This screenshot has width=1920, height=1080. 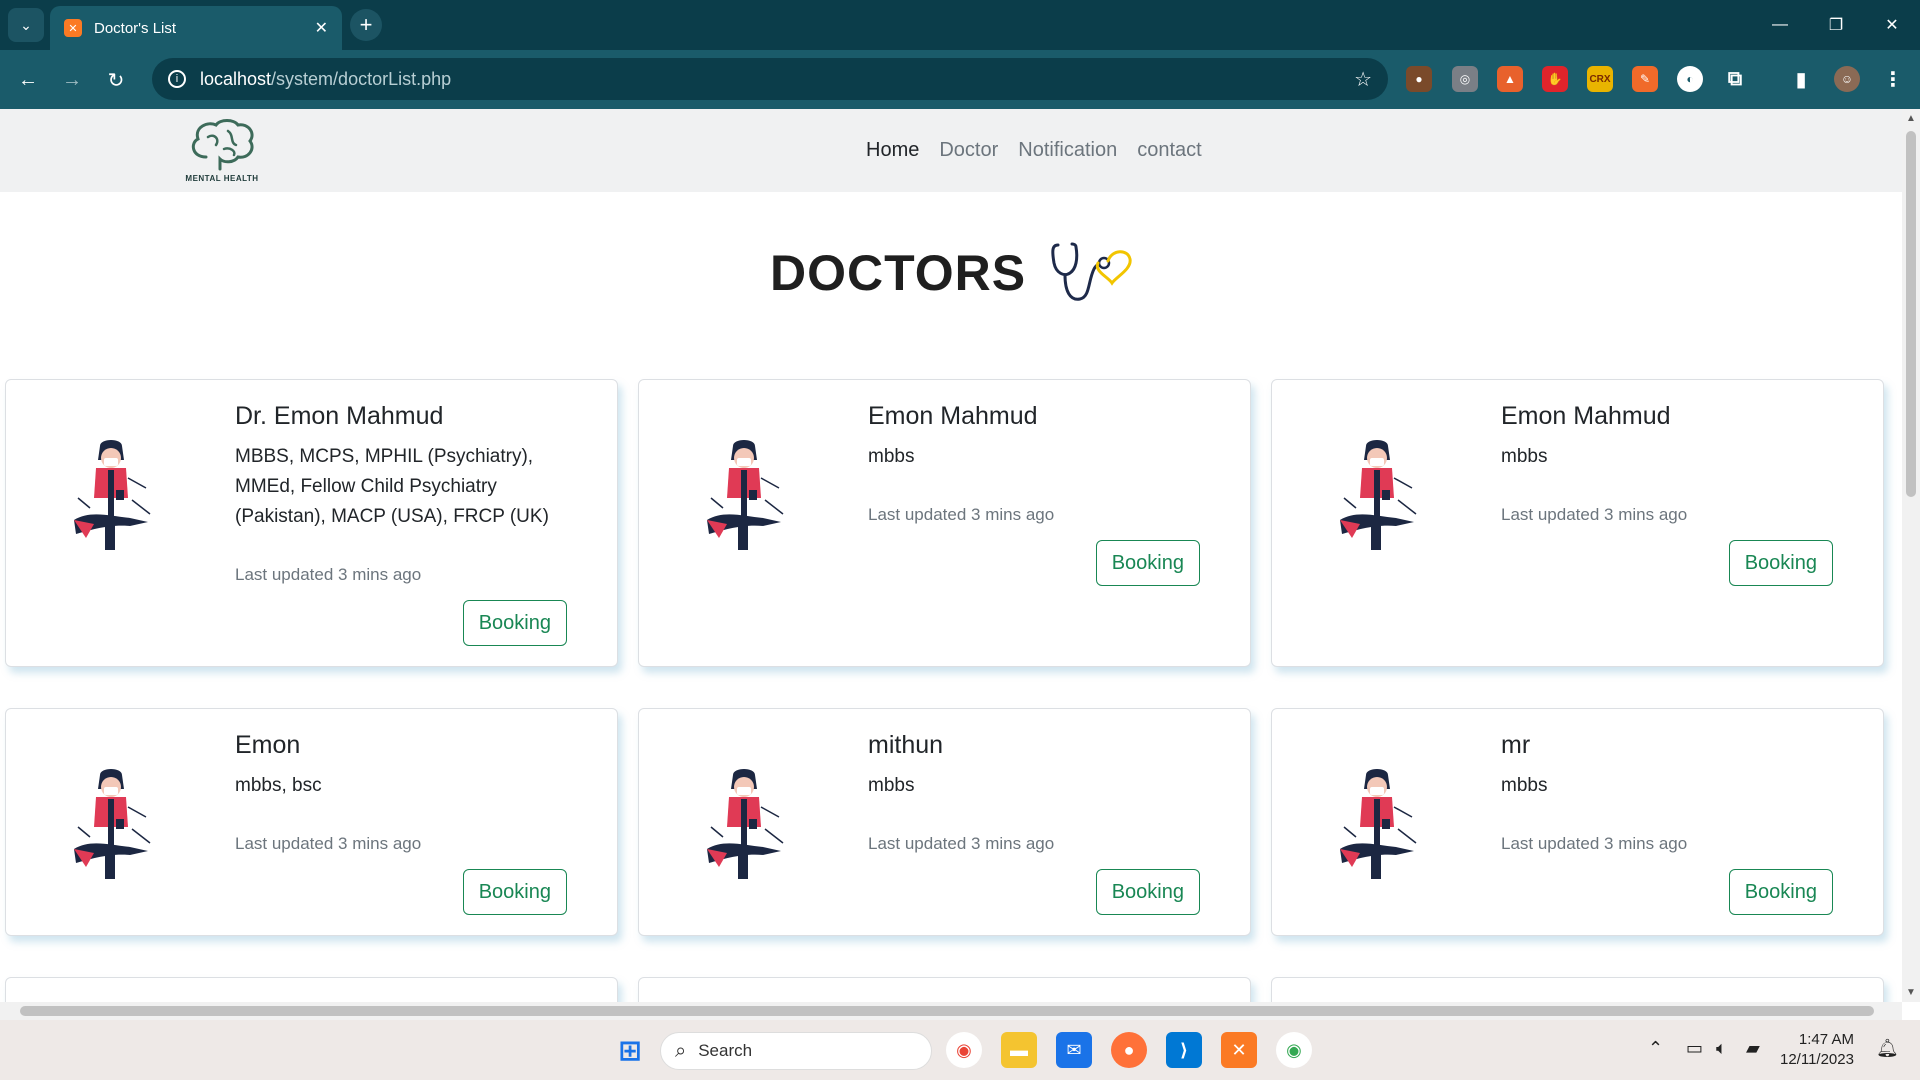 What do you see at coordinates (960, 25) in the screenshot?
I see `browser-tabbar: ⌄ ✕ Doctor's List ✕ + — ❐ ✕` at bounding box center [960, 25].